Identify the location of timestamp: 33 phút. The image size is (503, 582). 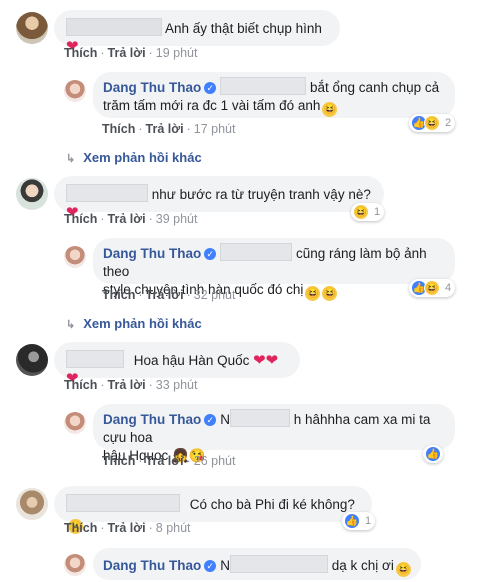
(177, 385).